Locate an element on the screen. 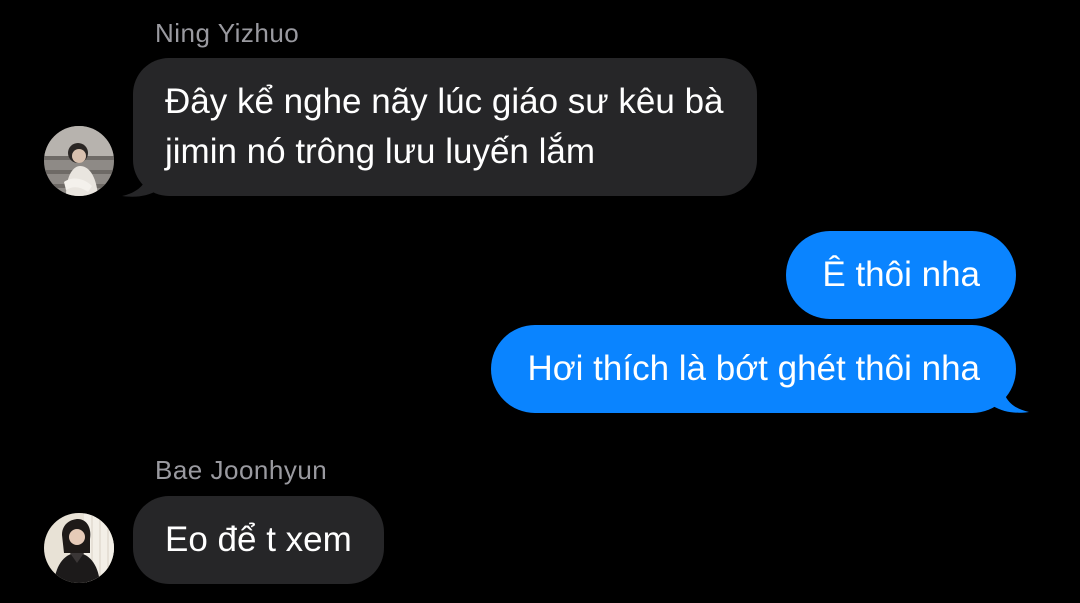 The width and height of the screenshot is (1080, 603). message-text: Ê thôi nha is located at coordinates (901, 274).